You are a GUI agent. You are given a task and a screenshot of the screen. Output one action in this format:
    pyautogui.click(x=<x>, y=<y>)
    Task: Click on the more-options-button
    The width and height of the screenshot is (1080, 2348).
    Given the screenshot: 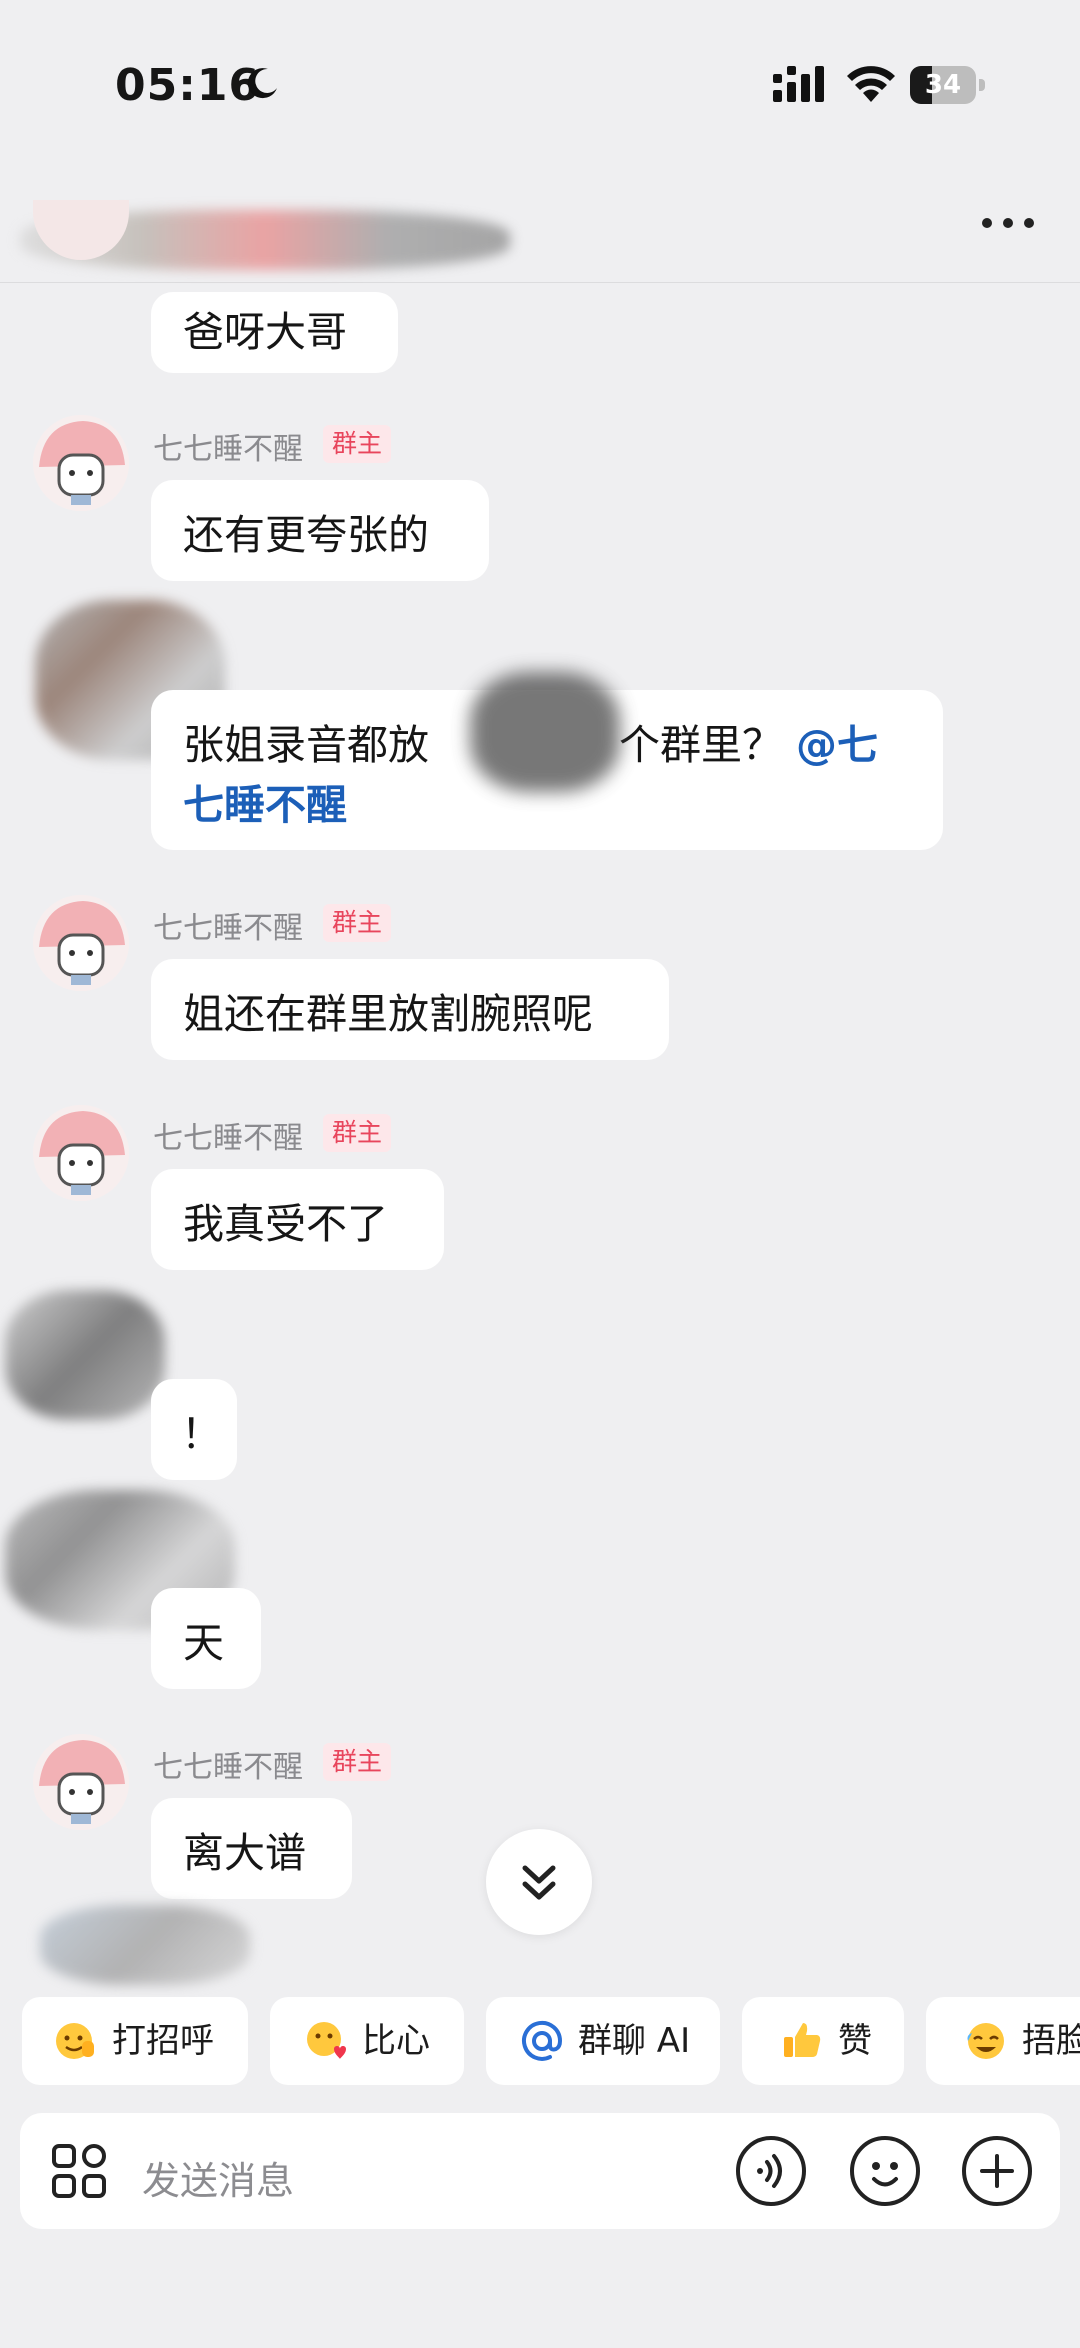 What is the action you would take?
    pyautogui.click(x=1008, y=222)
    